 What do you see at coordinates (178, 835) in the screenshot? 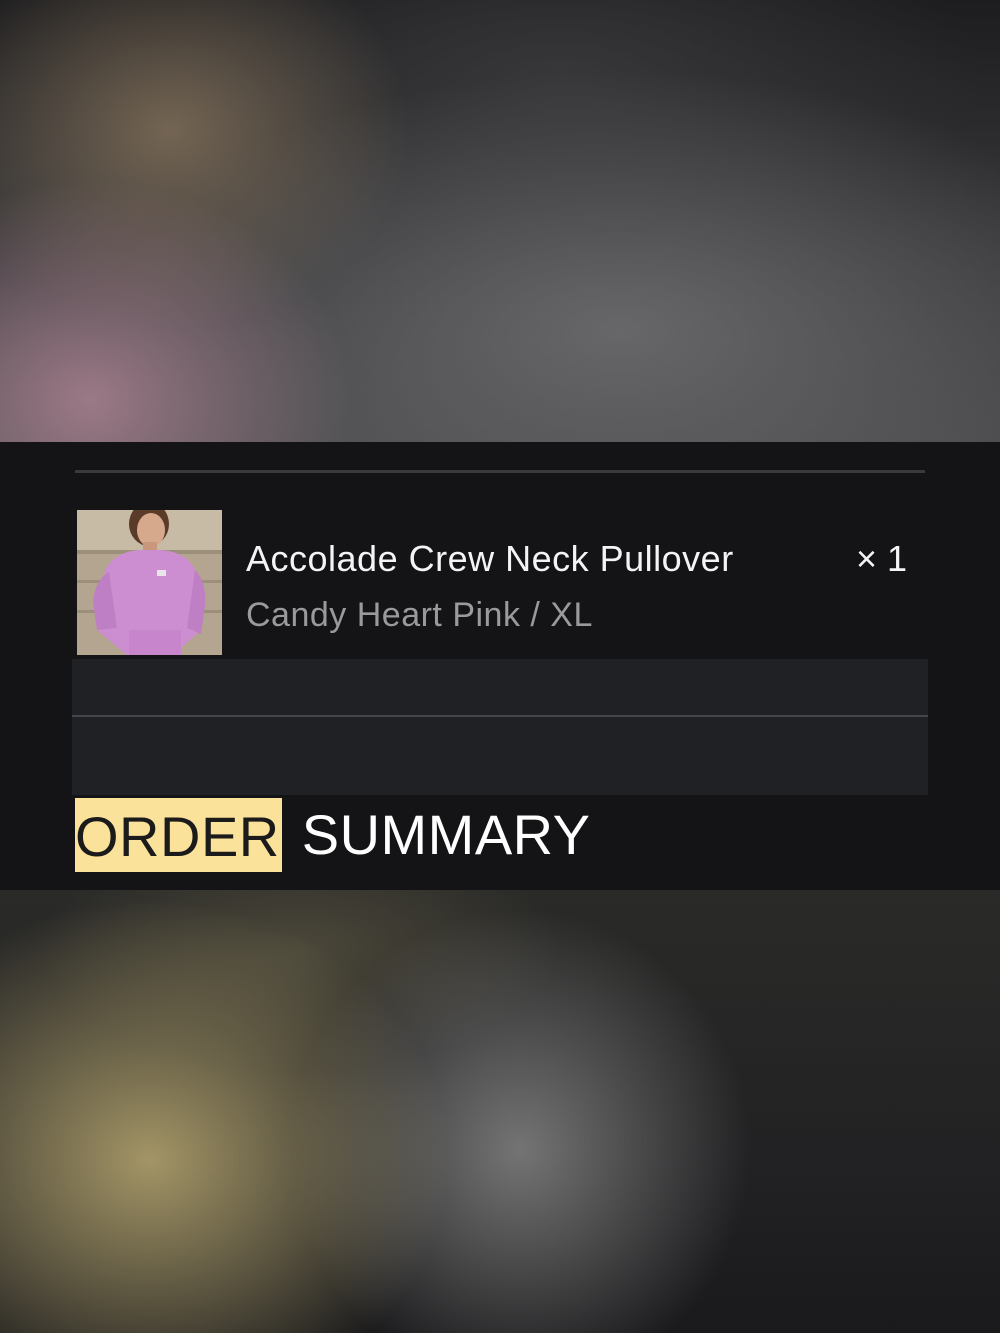
I see `heading-highlighted-word: ORDER` at bounding box center [178, 835].